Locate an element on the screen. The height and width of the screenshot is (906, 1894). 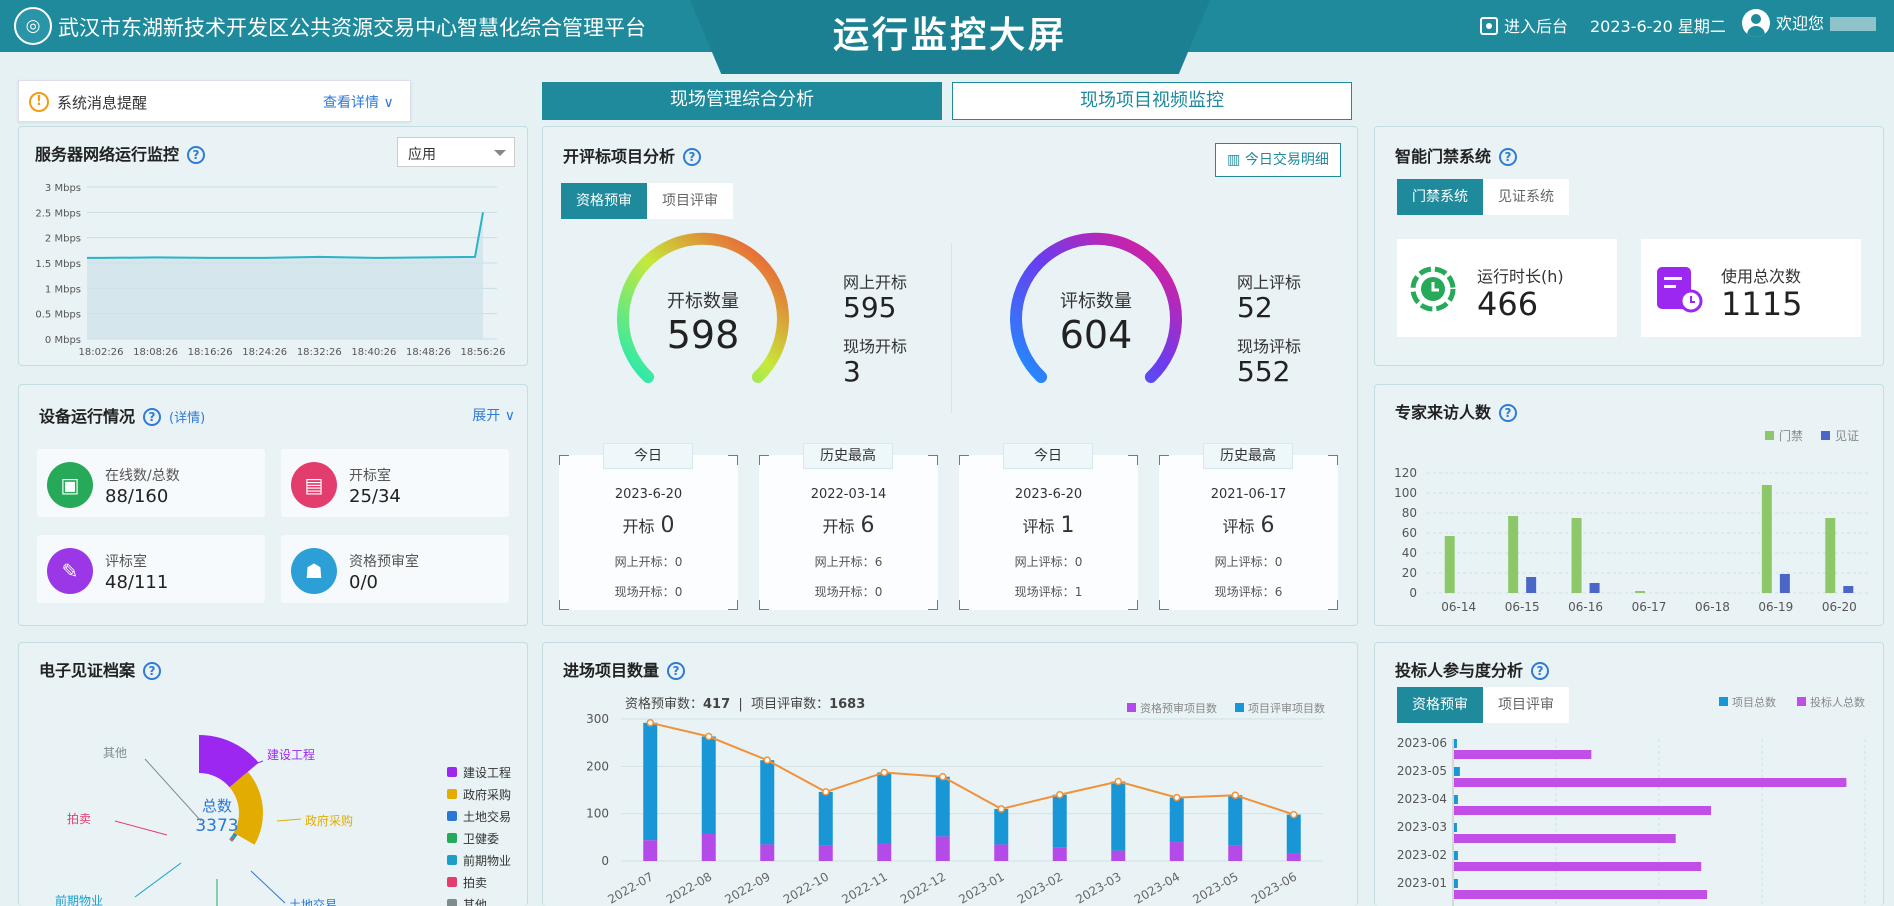
stat-main-value: 6 is located at coordinates (1267, 525).